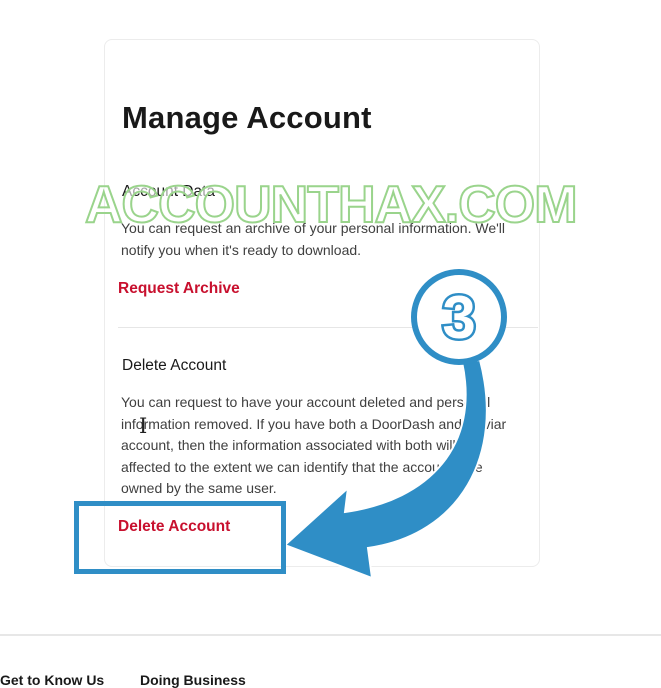 The image size is (661, 688). Describe the element at coordinates (385, 469) in the screenshot. I see `curved-arrow-icon` at that location.